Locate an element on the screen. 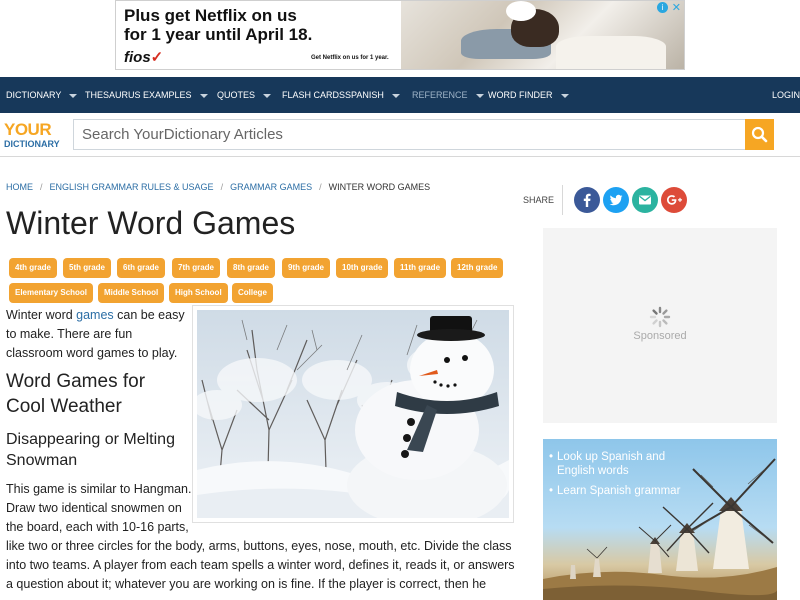 The image size is (800, 600). nav-item-flash-cards: FLASH CARDS is located at coordinates (313, 95).